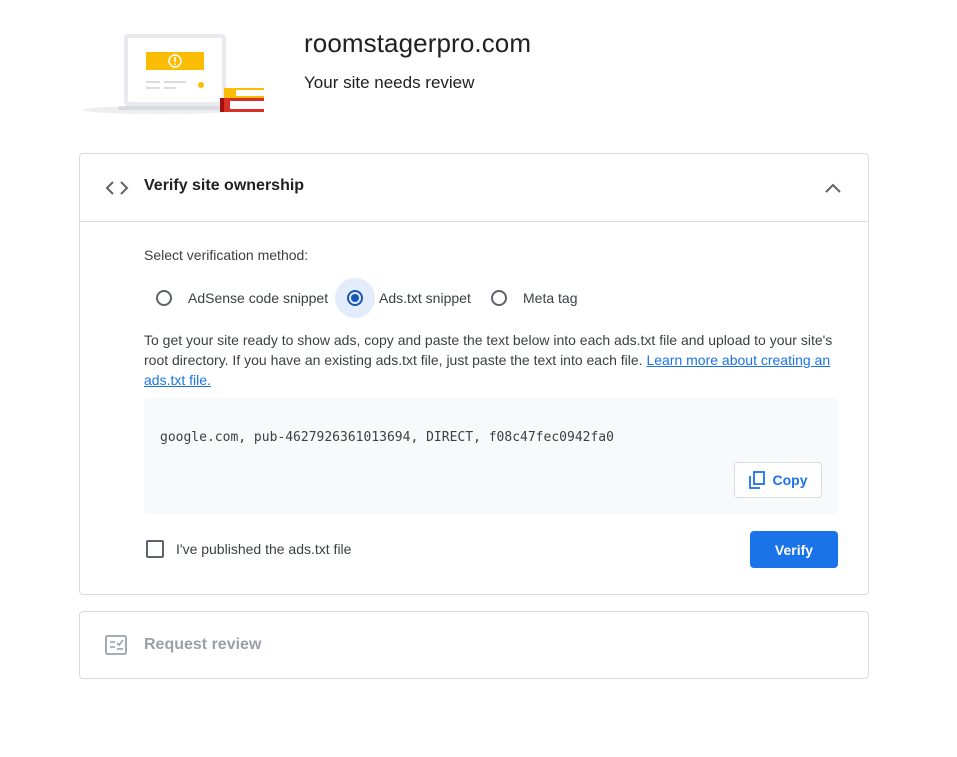 This screenshot has width=957, height=757. Describe the element at coordinates (425, 298) in the screenshot. I see `radio-label: Ads.txt snippet` at that location.